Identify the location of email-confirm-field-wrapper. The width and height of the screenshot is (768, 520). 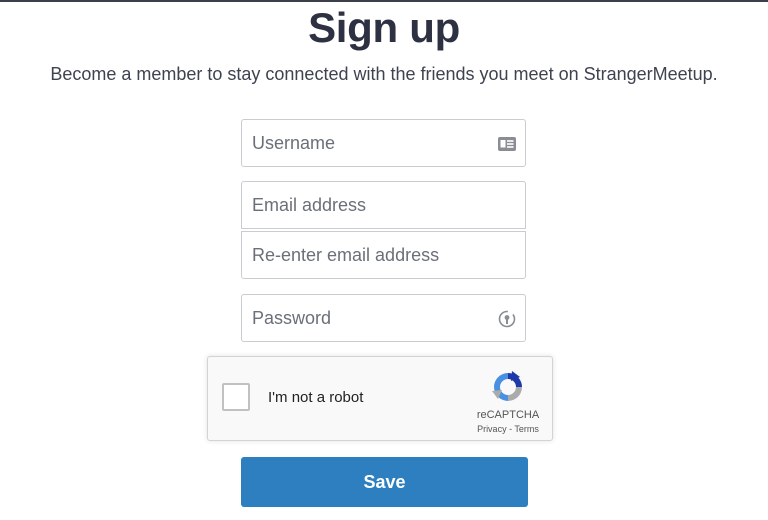
(383, 255).